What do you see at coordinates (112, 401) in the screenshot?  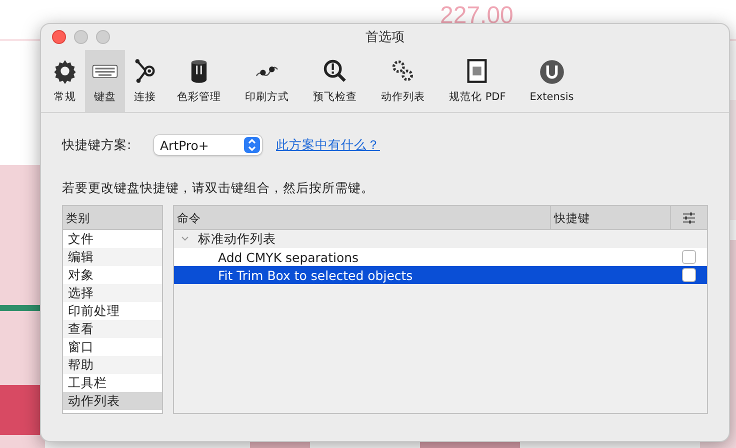 I see `category-item: 动作列表` at bounding box center [112, 401].